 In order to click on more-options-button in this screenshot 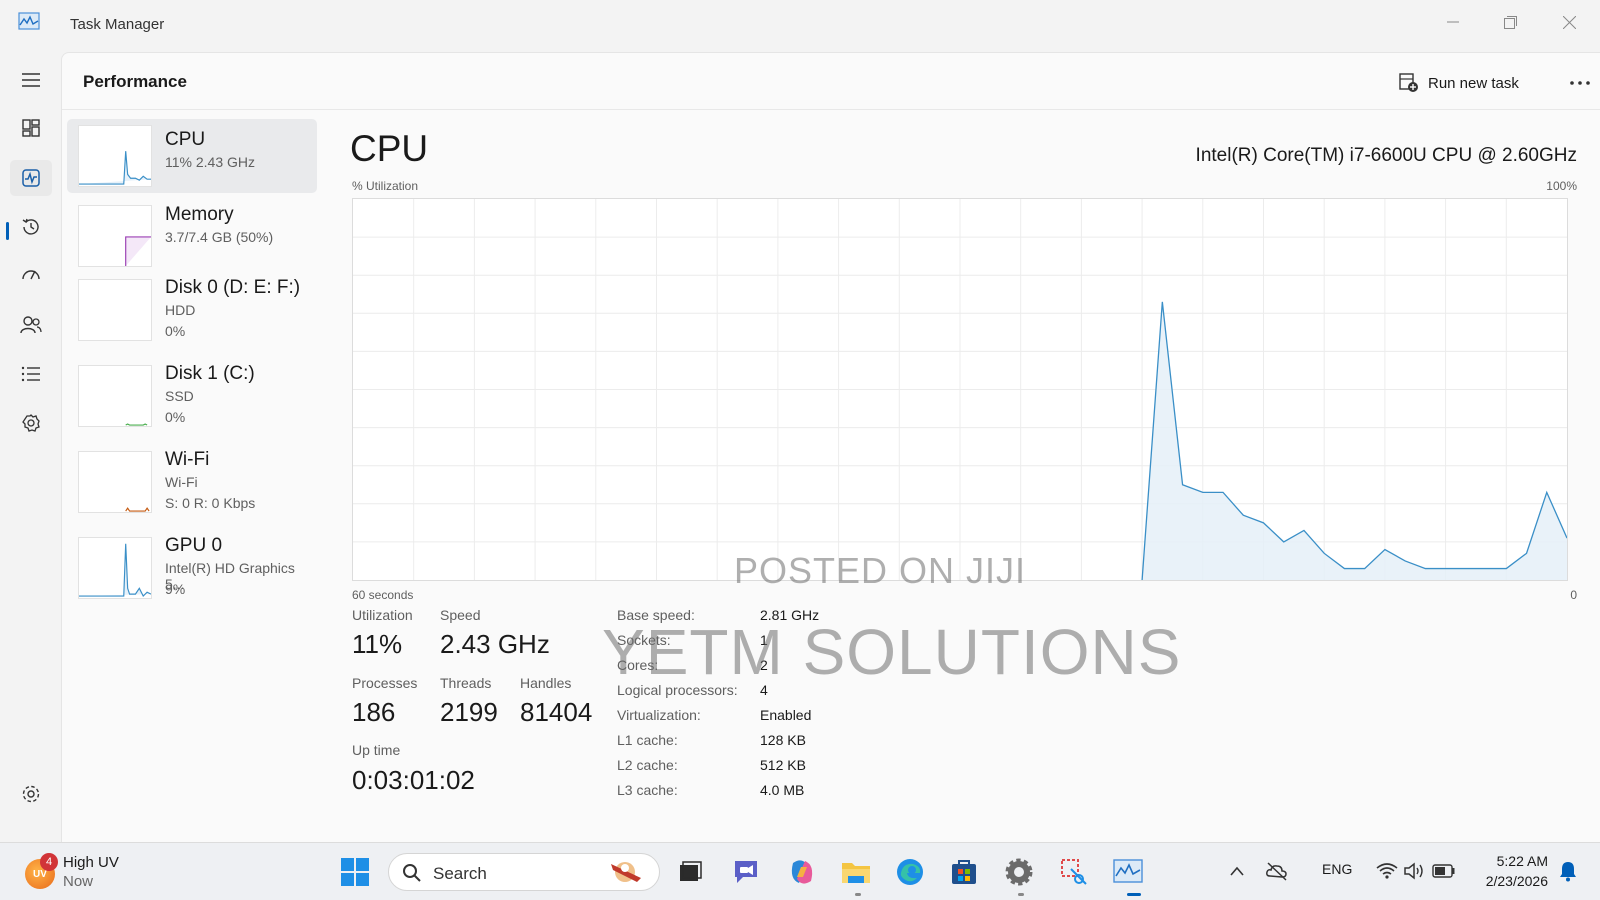, I will do `click(1580, 83)`.